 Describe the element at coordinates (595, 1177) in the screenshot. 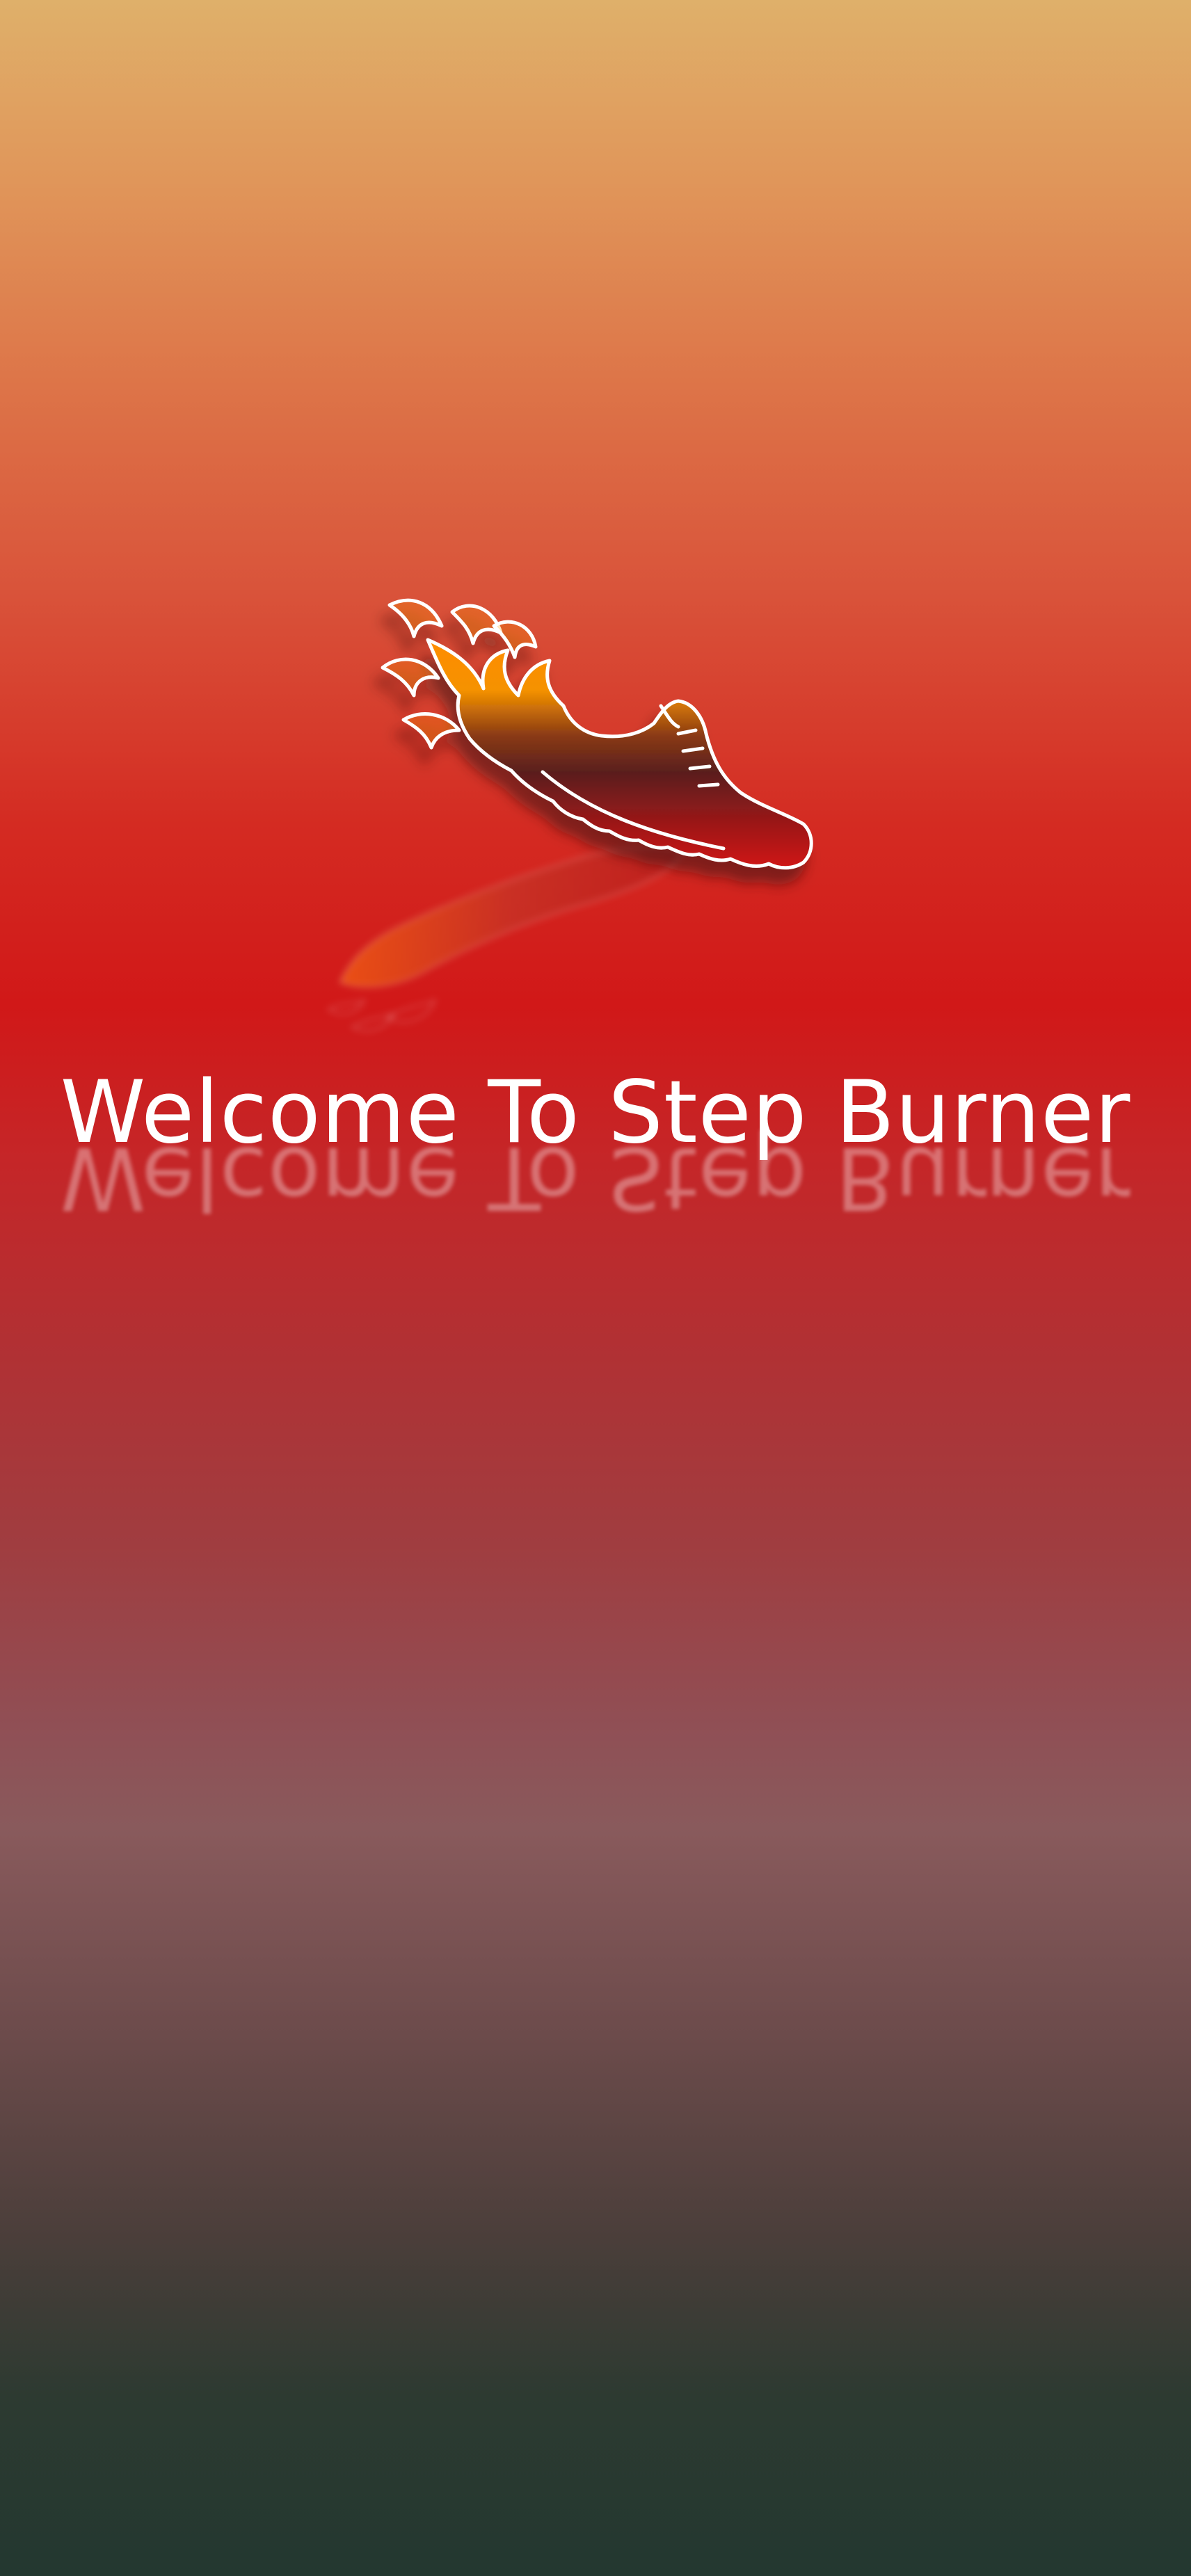

I see `welcome-title-reflection: Welcome To Step Burner` at that location.